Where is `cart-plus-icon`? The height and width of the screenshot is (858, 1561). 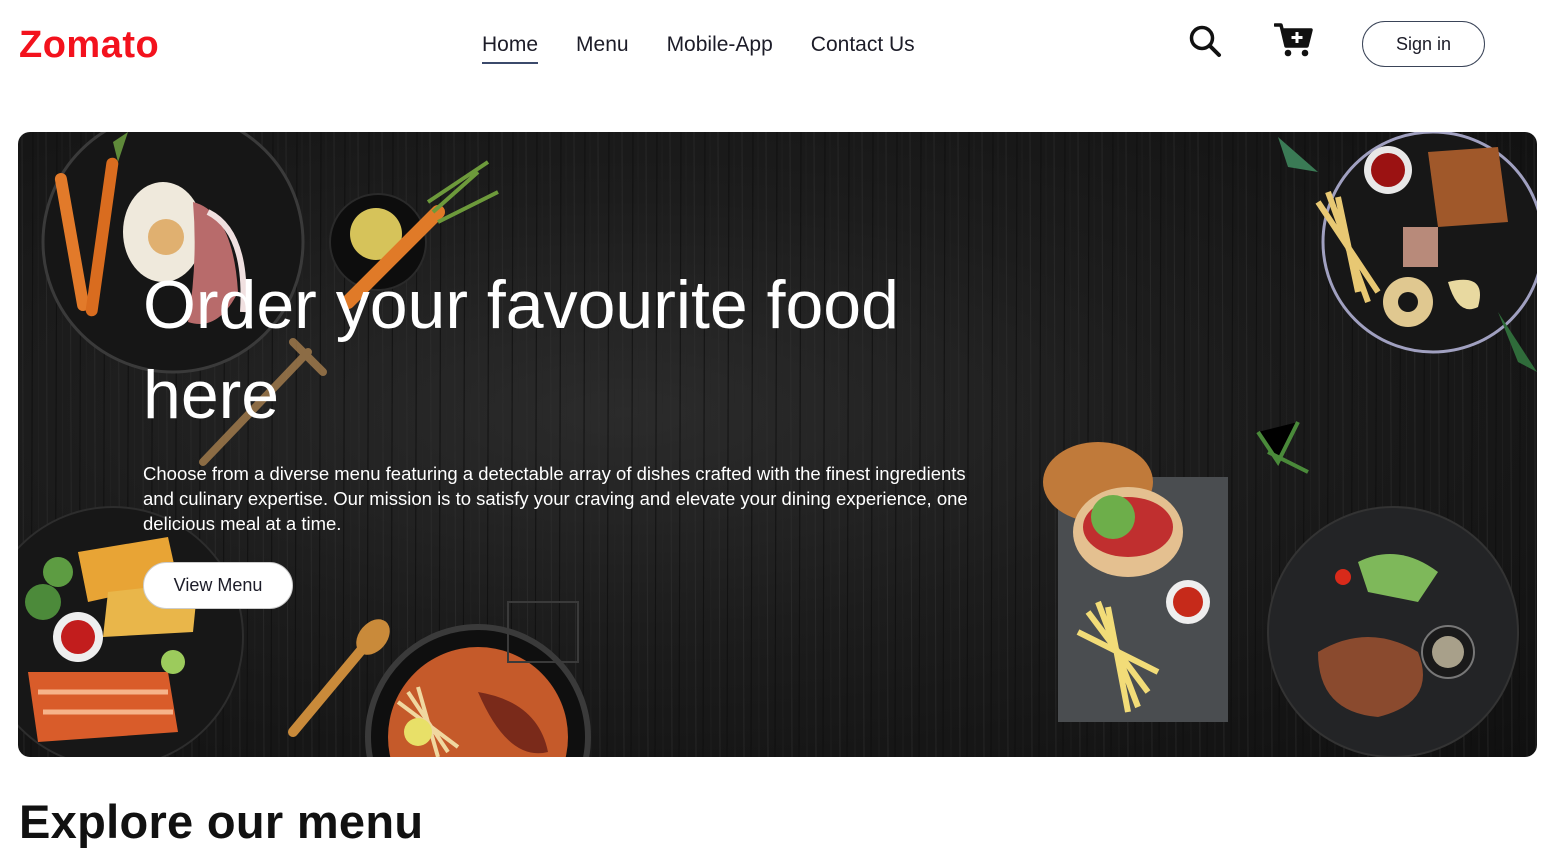 cart-plus-icon is located at coordinates (1293, 42).